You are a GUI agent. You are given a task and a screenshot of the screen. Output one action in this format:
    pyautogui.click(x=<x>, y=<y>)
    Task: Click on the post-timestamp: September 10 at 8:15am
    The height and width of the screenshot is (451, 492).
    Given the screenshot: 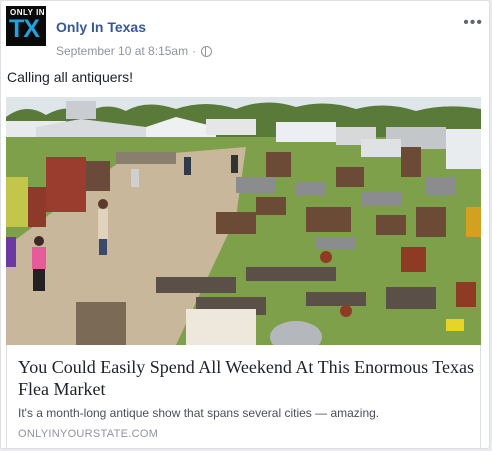 What is the action you would take?
    pyautogui.click(x=122, y=51)
    